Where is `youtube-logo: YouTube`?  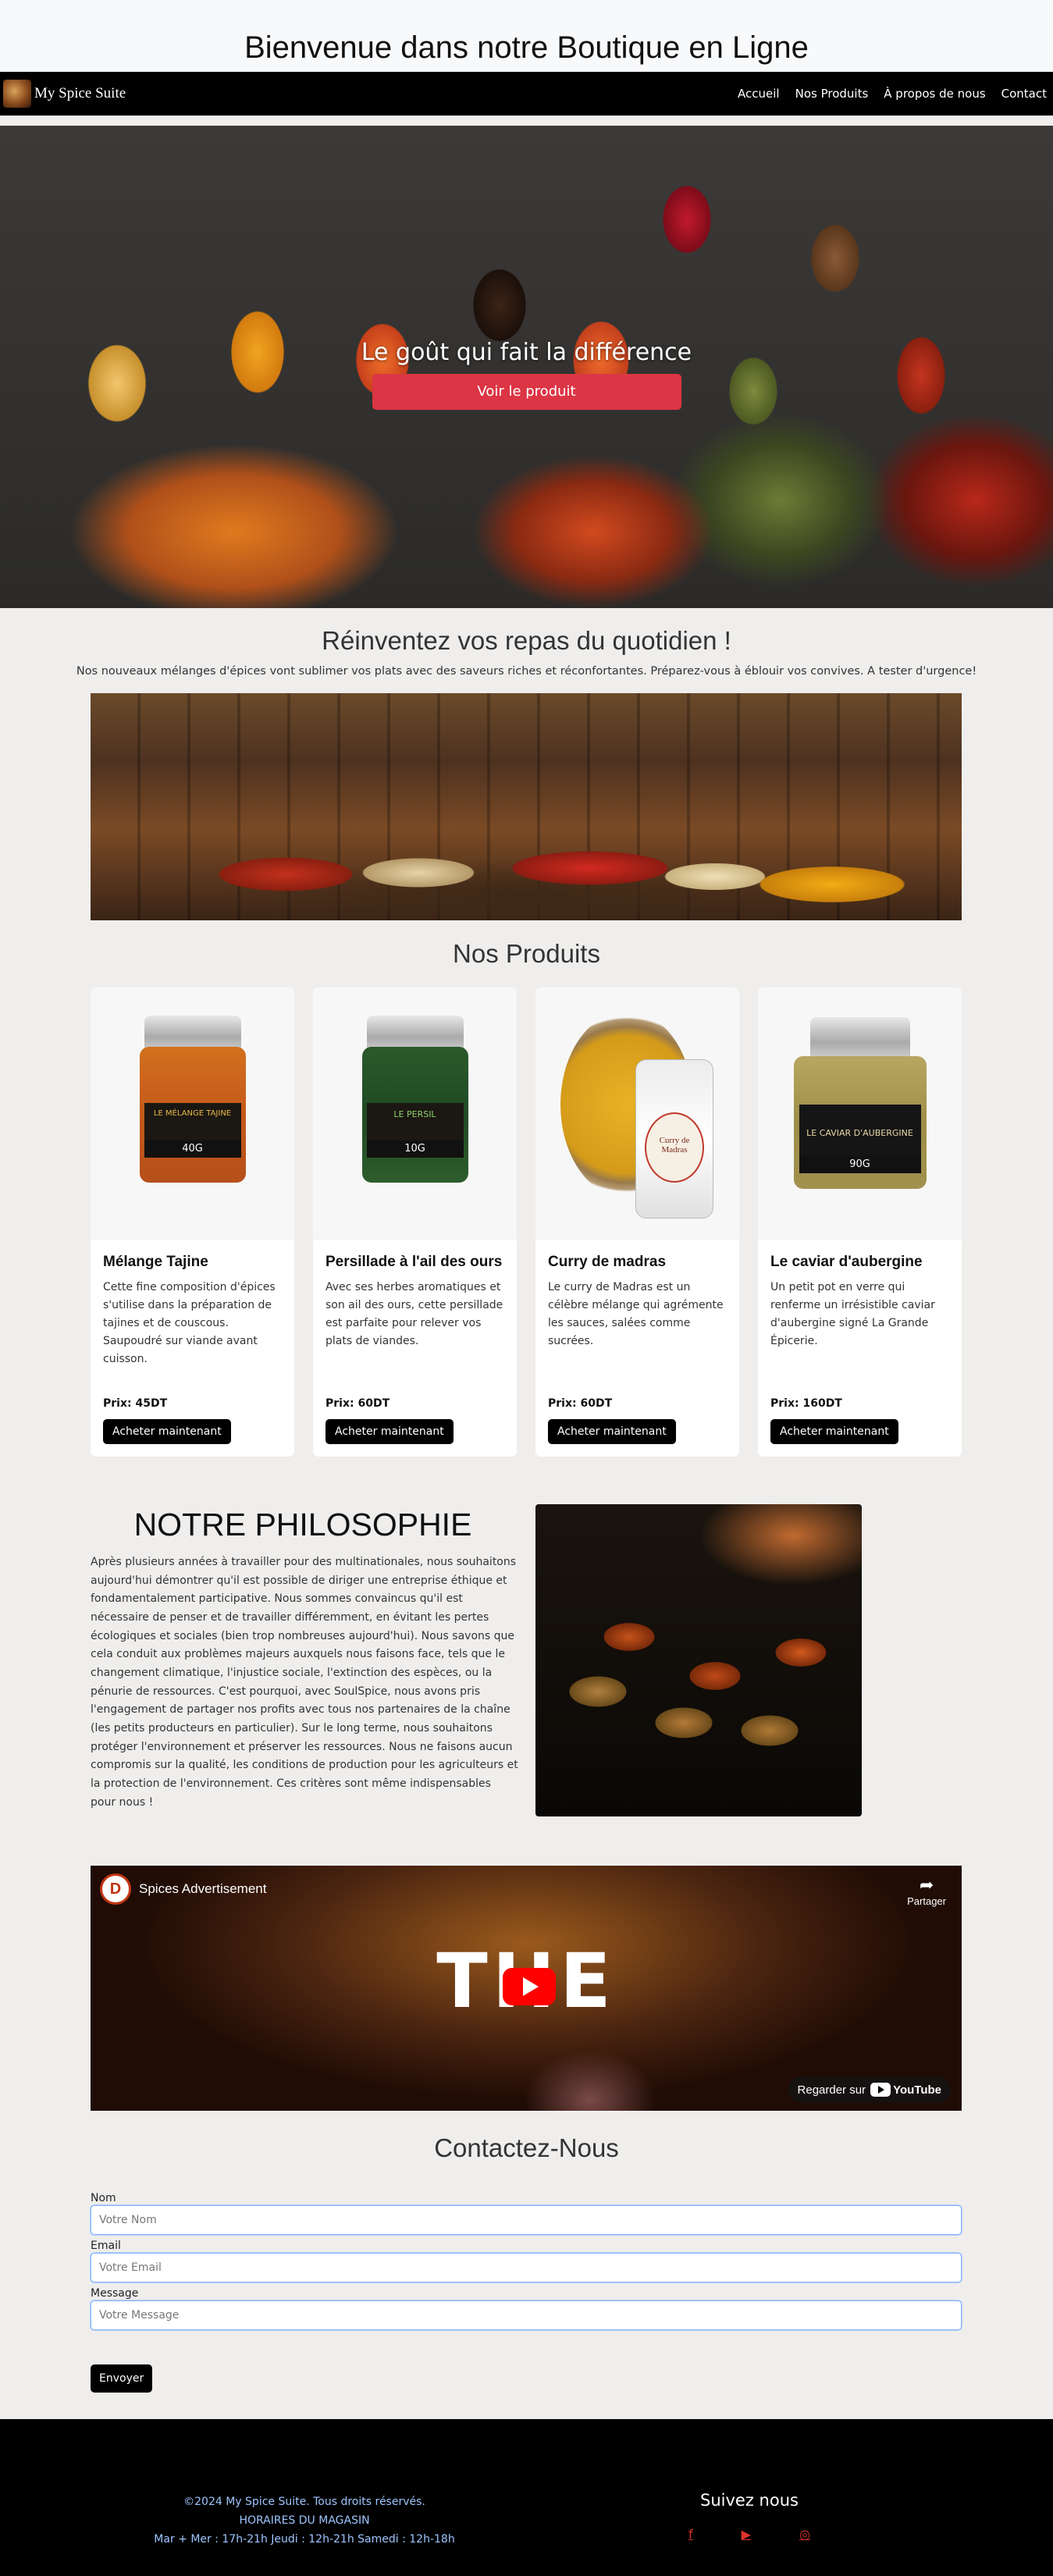 youtube-logo: YouTube is located at coordinates (906, 2090).